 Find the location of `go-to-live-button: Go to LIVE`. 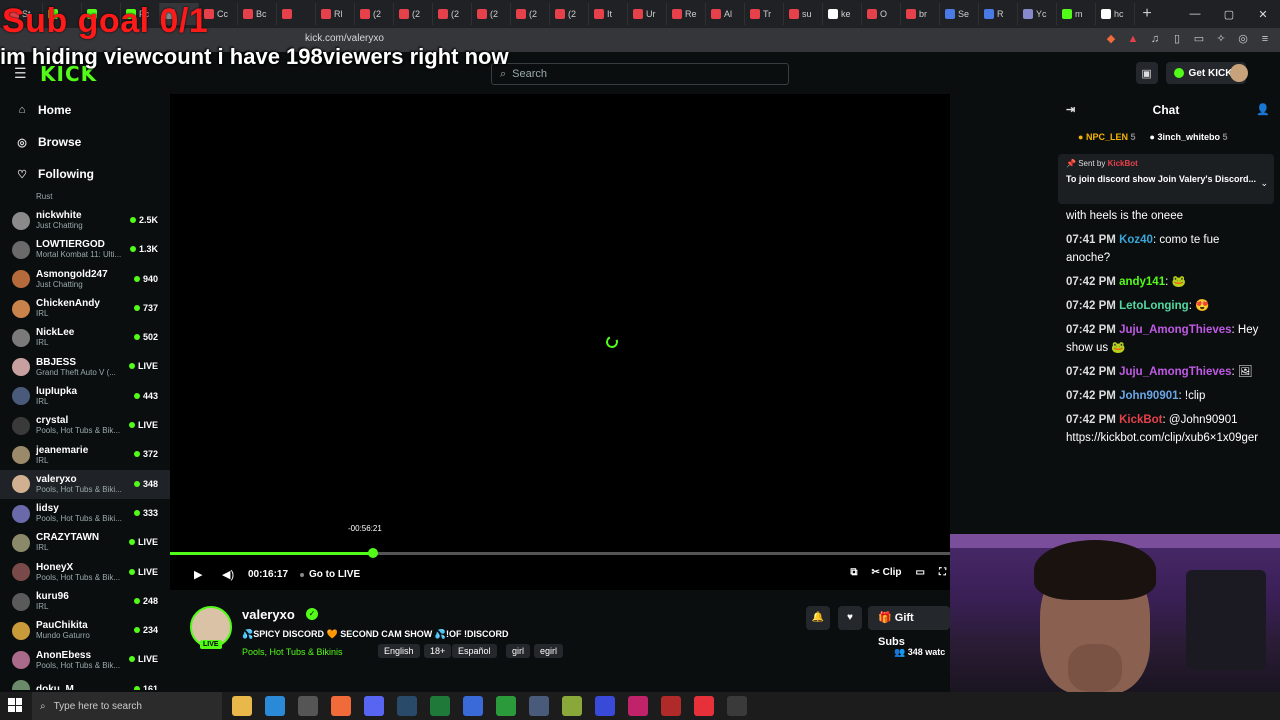

go-to-live-button: Go to LIVE is located at coordinates (330, 574).